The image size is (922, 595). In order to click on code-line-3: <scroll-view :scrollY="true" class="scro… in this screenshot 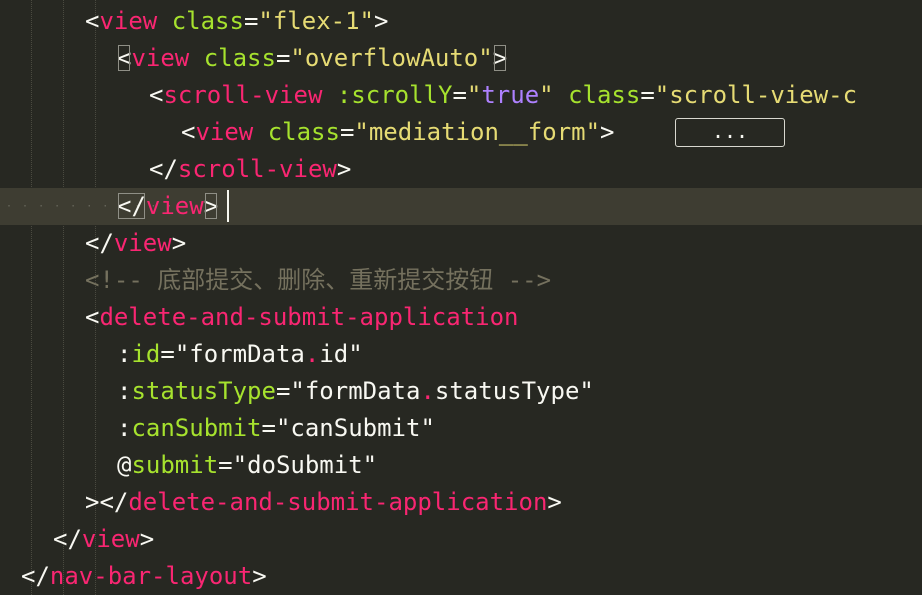, I will do `click(461, 95)`.